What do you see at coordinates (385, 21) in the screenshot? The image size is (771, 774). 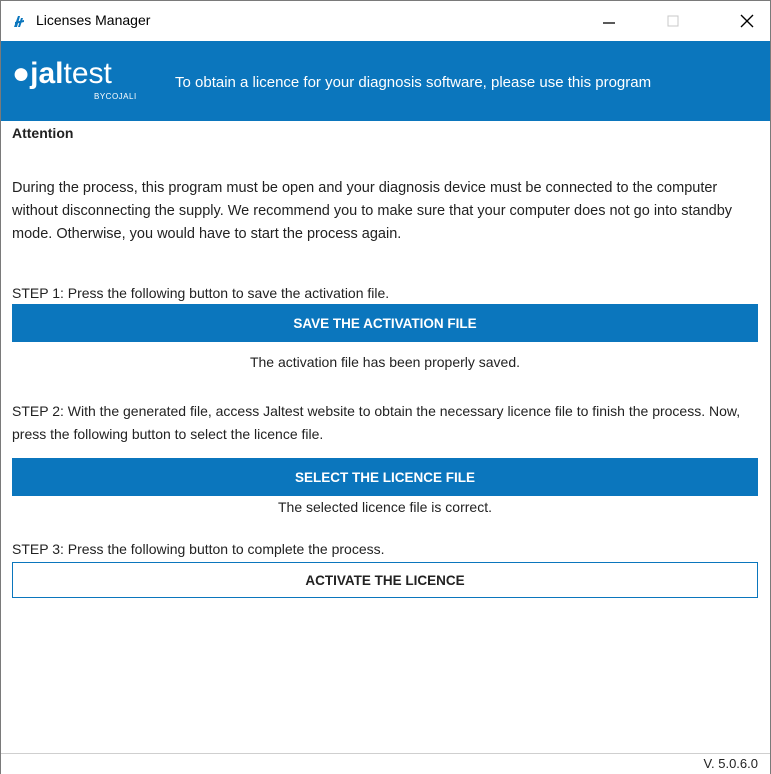 I see `title-bar: Licenses Manager` at bounding box center [385, 21].